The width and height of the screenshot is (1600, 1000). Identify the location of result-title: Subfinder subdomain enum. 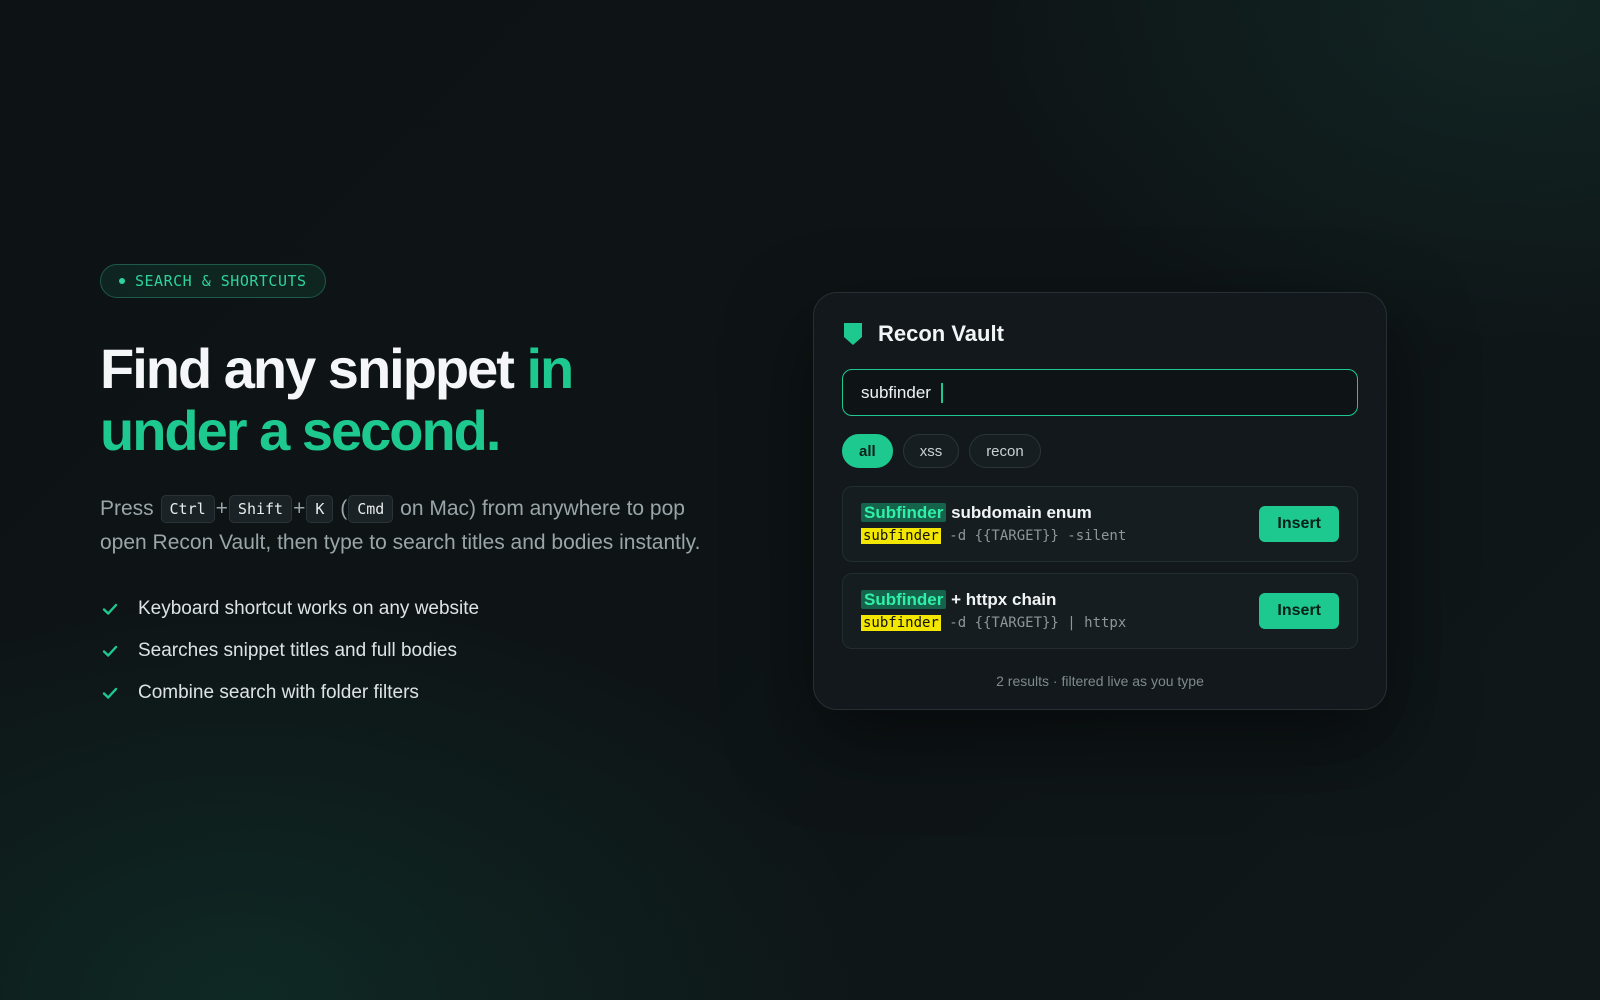
(993, 513).